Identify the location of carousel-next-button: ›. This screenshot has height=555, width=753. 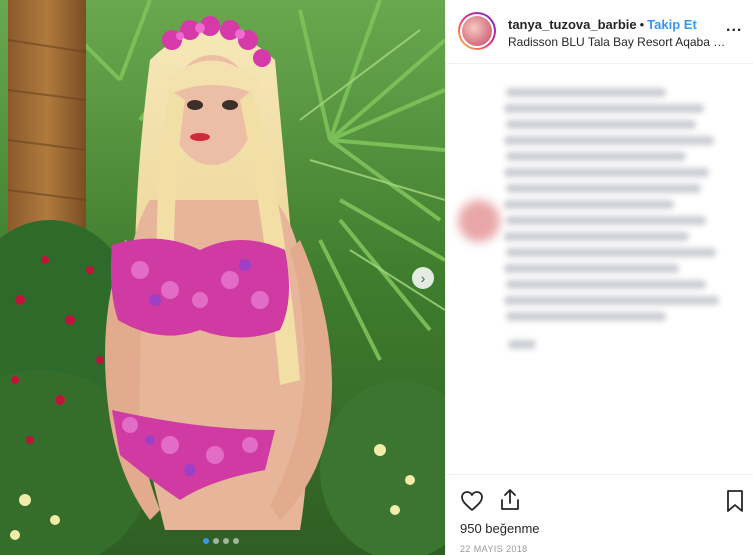
(423, 278).